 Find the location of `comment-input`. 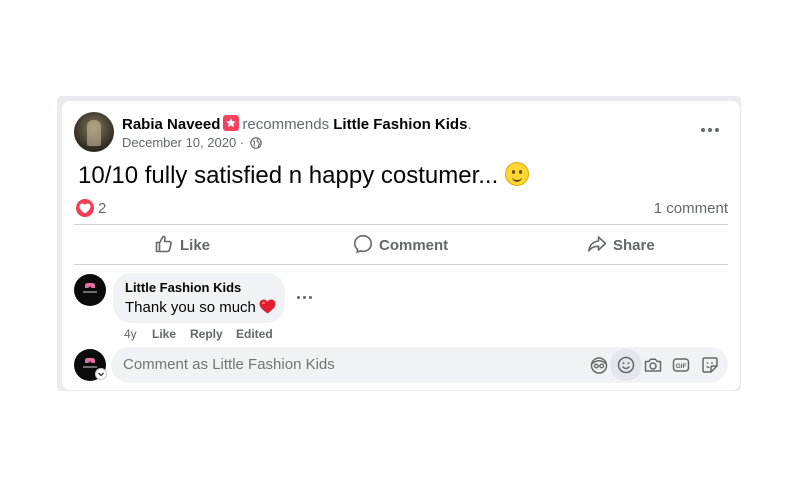

comment-input is located at coordinates (343, 364).